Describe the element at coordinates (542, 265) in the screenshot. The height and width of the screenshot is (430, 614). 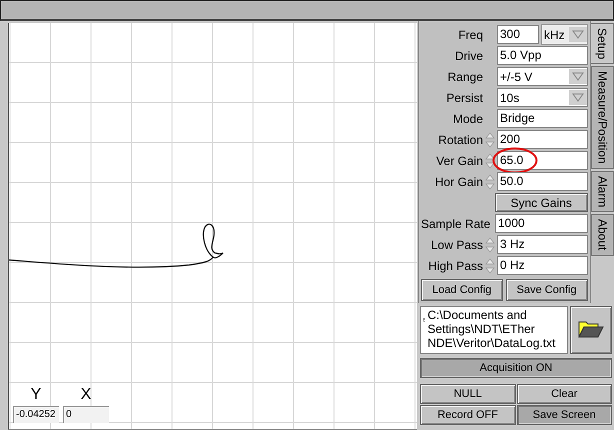
I see `input-field: 0 Hz` at that location.